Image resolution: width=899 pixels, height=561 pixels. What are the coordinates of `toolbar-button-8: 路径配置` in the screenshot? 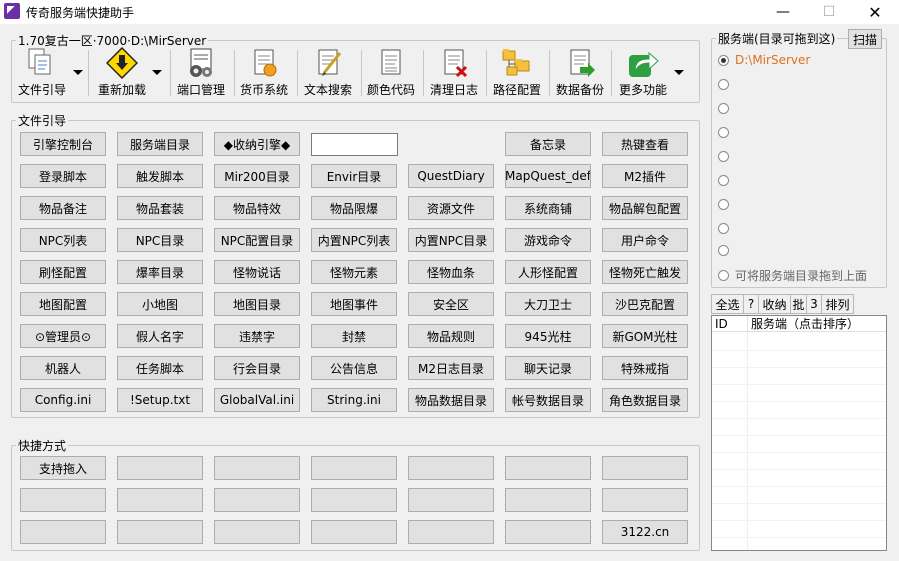 It's located at (517, 73).